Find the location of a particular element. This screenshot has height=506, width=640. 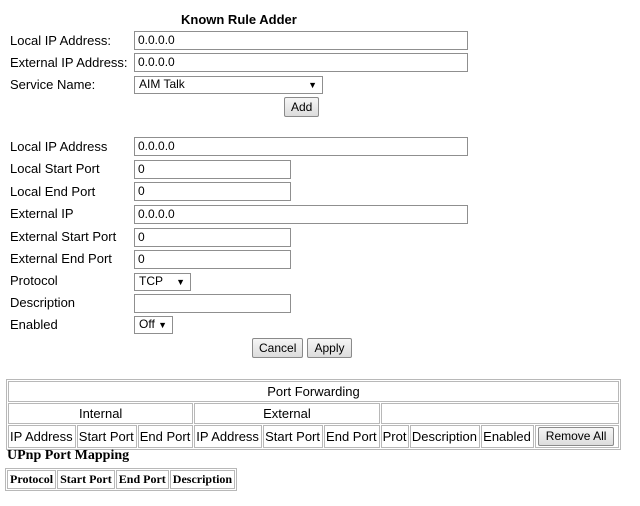

col-external-start-port: Start Port is located at coordinates (293, 436).